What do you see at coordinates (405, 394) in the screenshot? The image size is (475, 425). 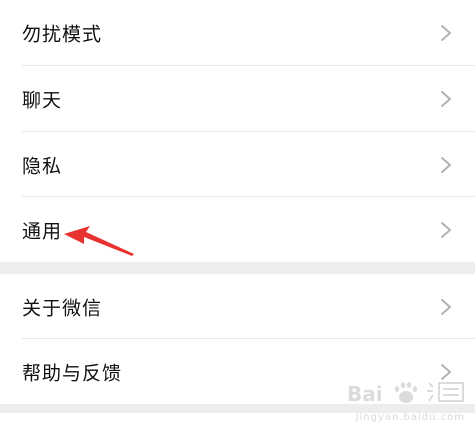 I see `baidu-watermark-logo: Bai` at bounding box center [405, 394].